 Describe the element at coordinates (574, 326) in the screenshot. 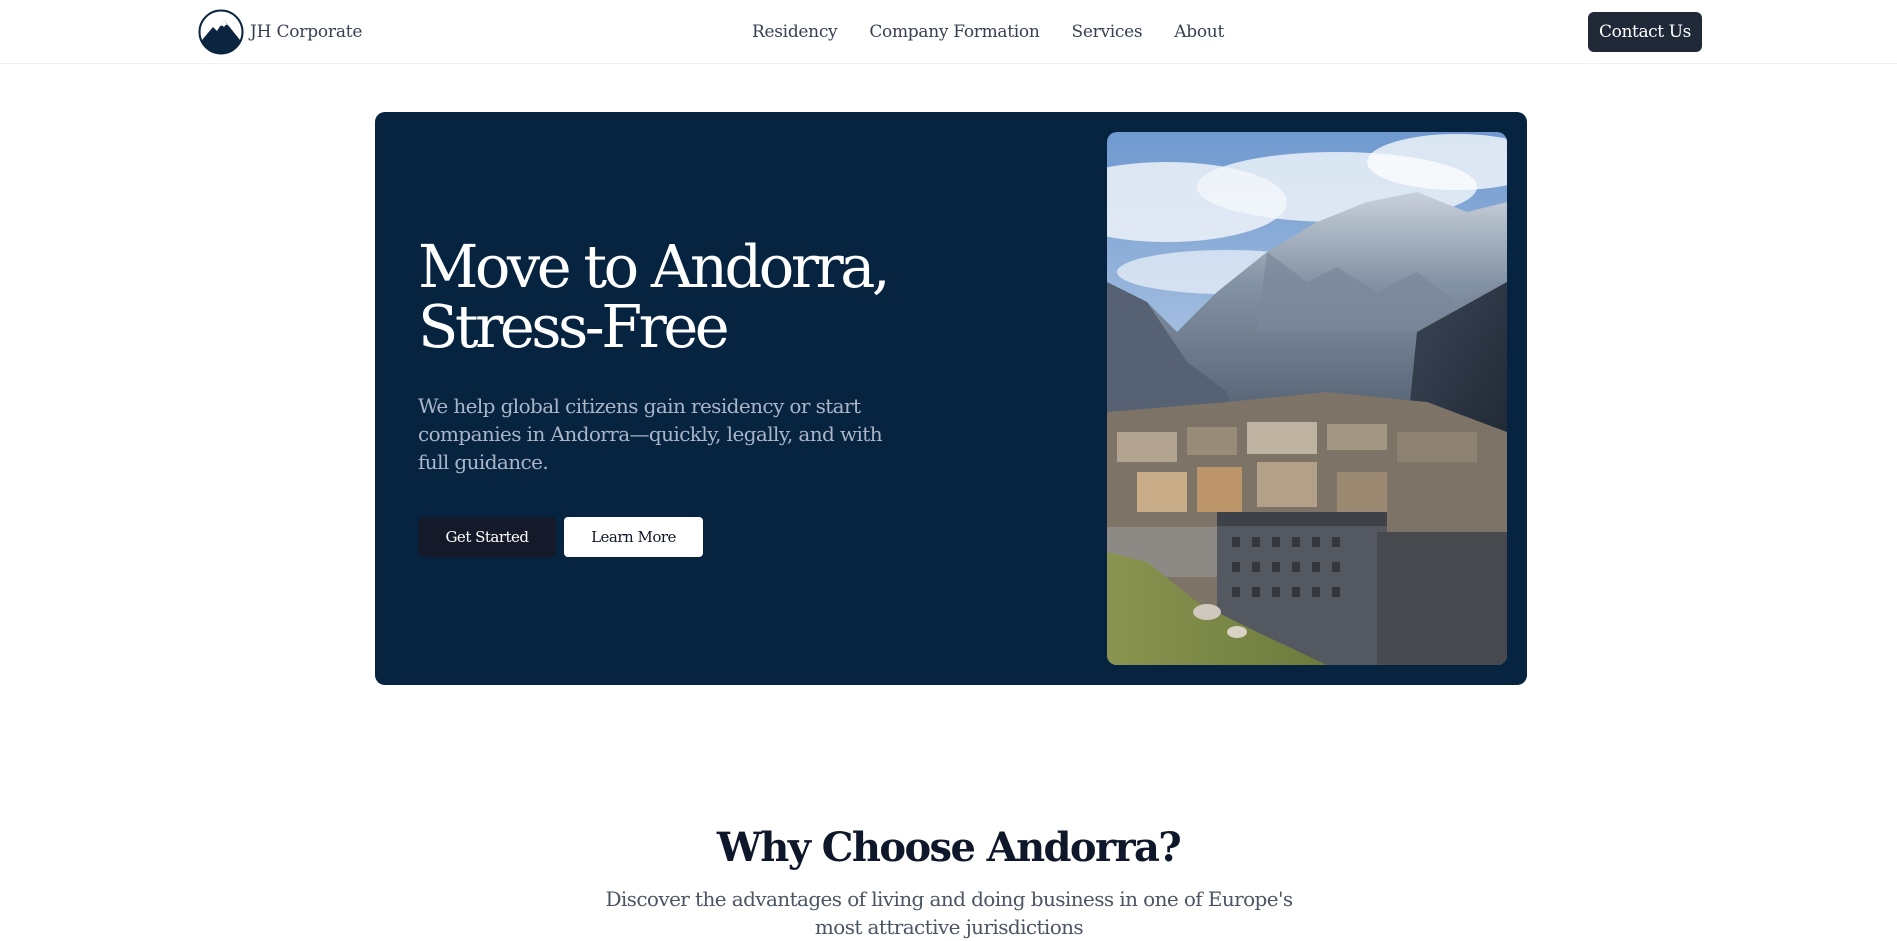

I see `hero-title-line-2: Stress-Free` at that location.